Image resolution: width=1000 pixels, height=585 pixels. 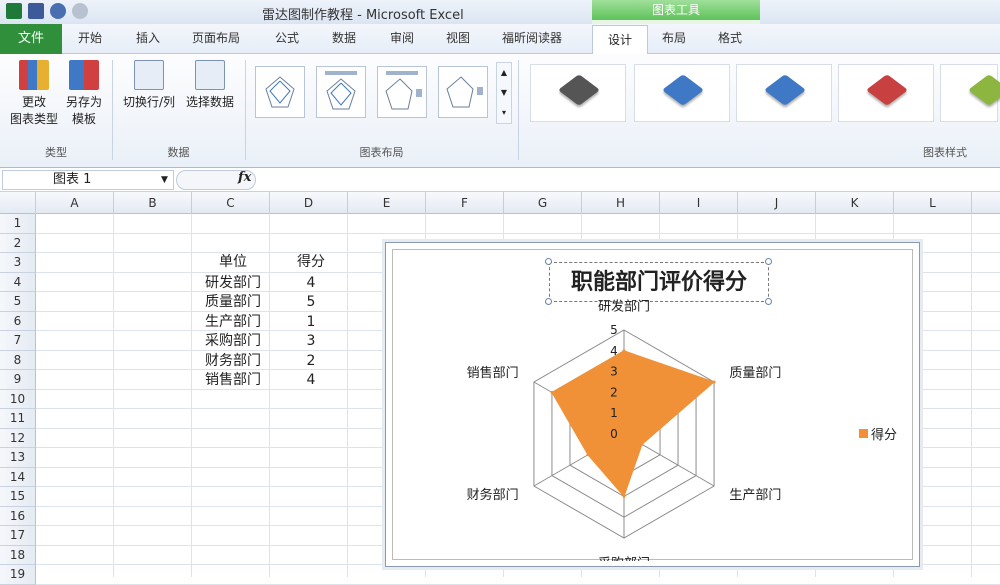 I want to click on row-header-8: 8, so click(x=18, y=360).